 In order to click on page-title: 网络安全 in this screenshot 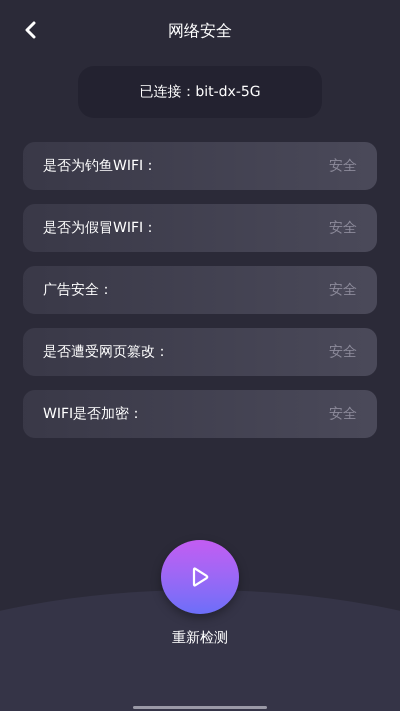, I will do `click(200, 31)`.